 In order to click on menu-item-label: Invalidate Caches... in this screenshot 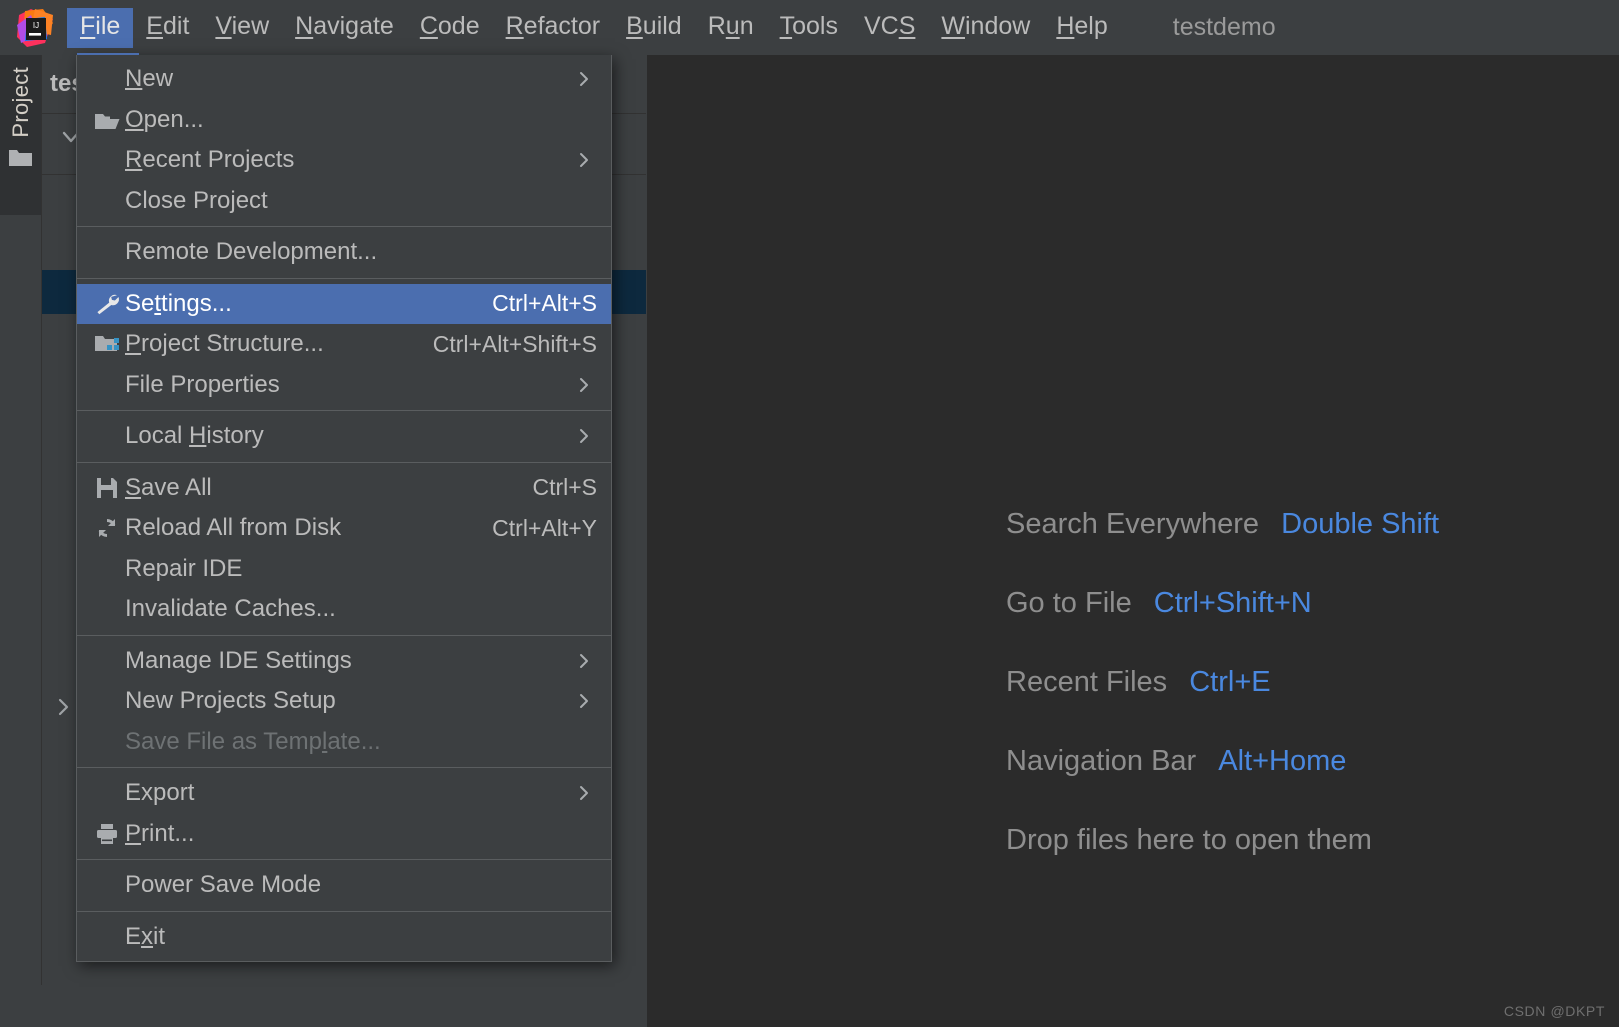, I will do `click(230, 609)`.